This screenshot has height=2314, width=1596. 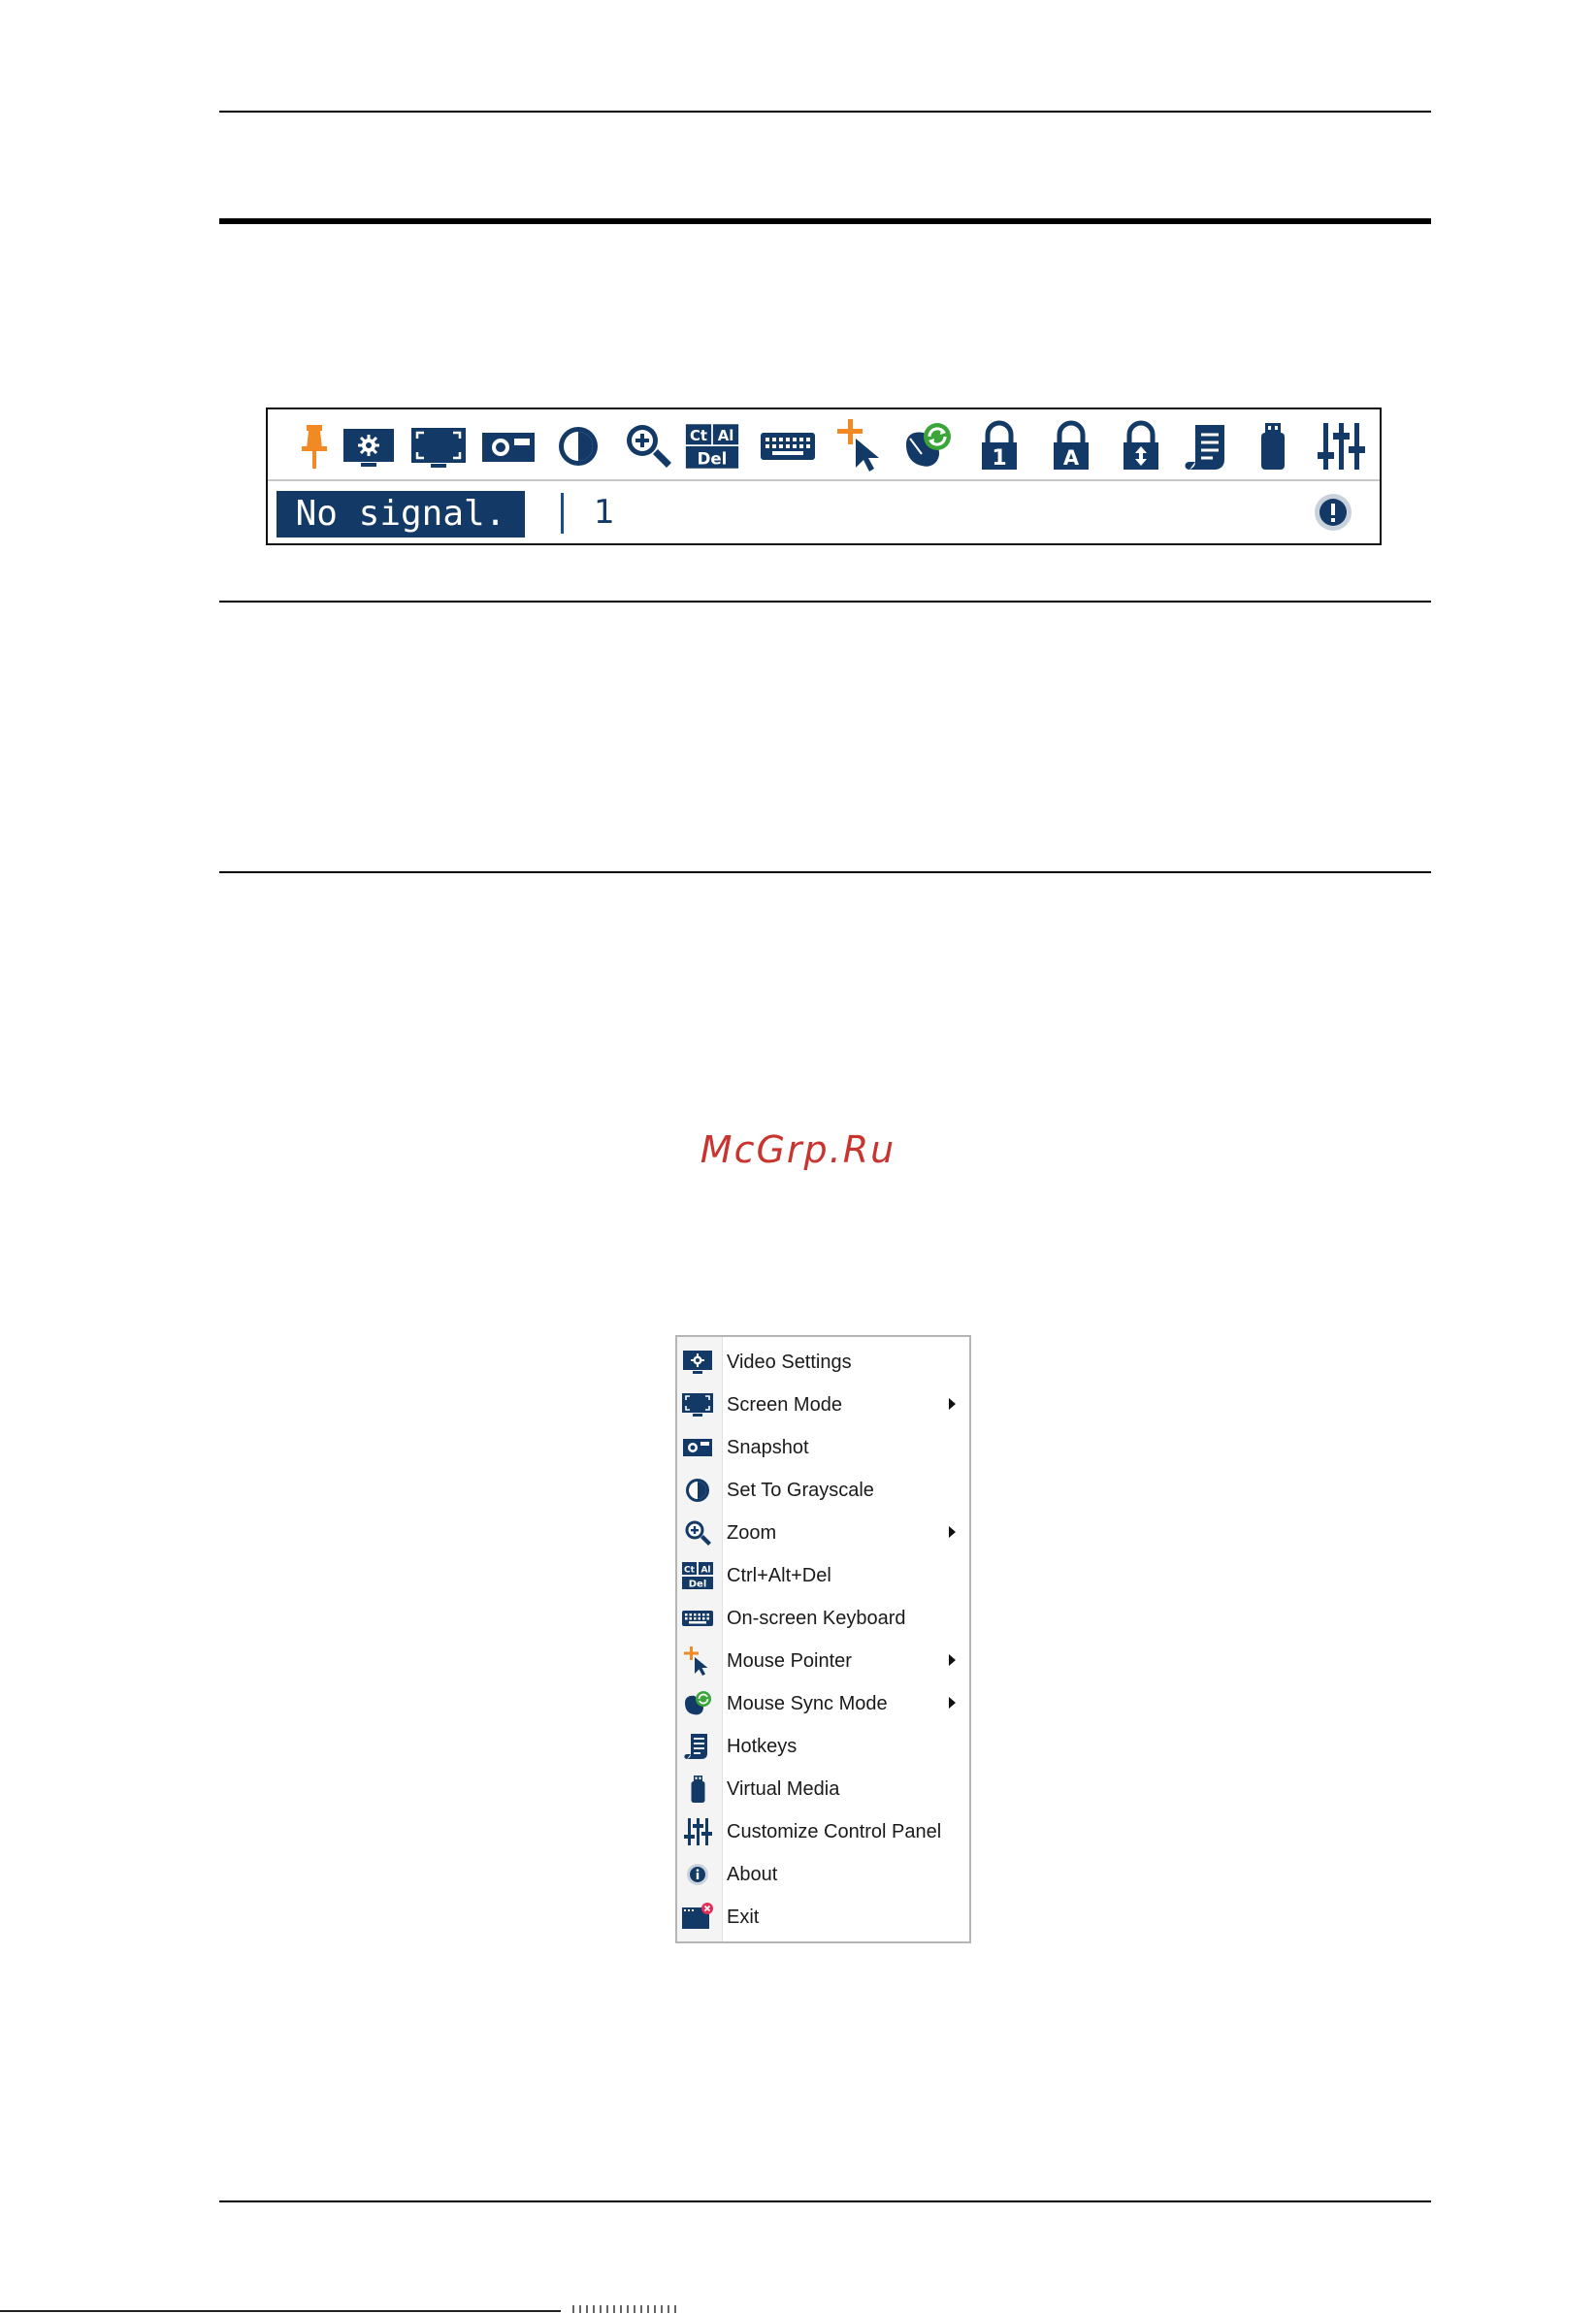 I want to click on exit-icon, so click(x=697, y=1916).